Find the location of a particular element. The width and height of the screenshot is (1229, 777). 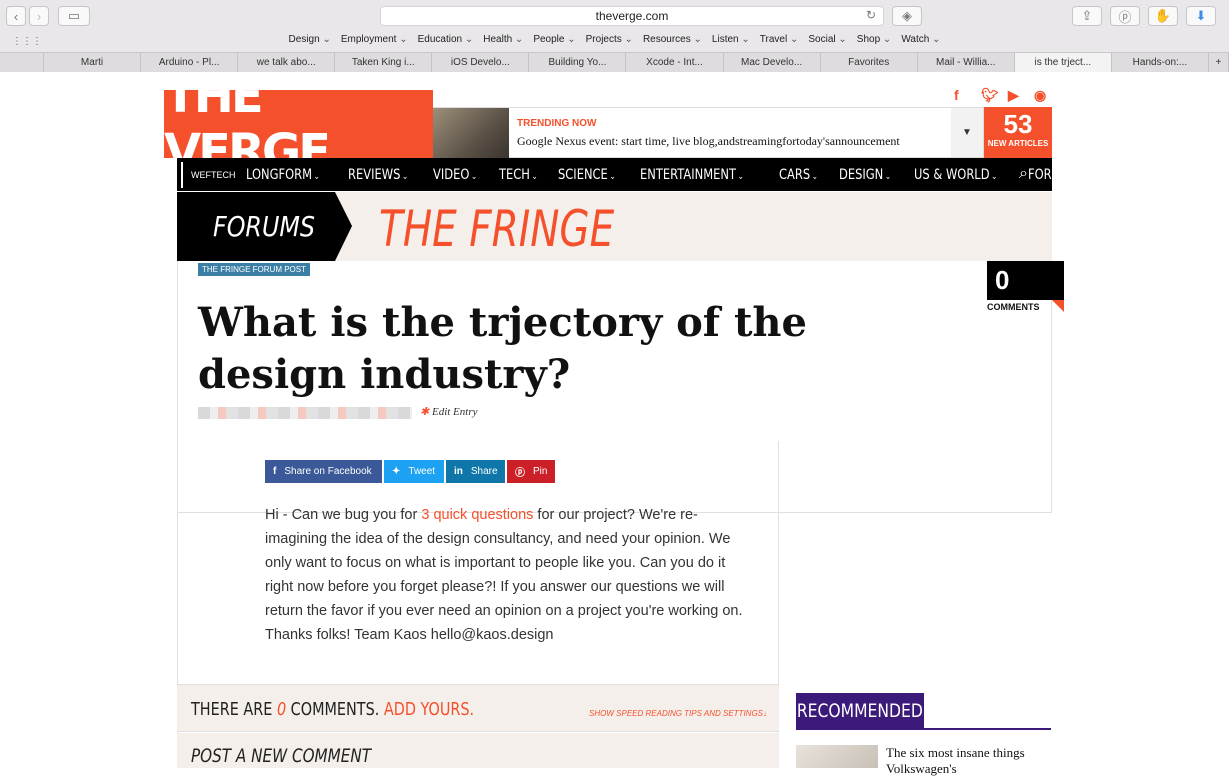

new-articles-badge: 53 NEW ARTICLES is located at coordinates (1018, 132).